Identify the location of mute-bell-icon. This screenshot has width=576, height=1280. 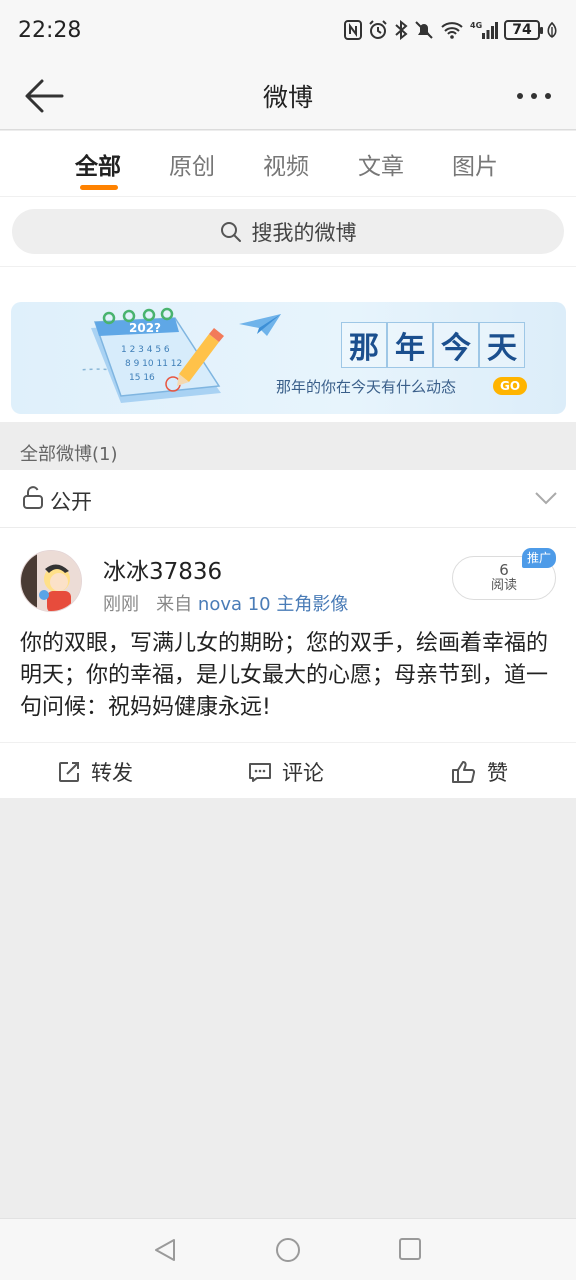
(424, 30).